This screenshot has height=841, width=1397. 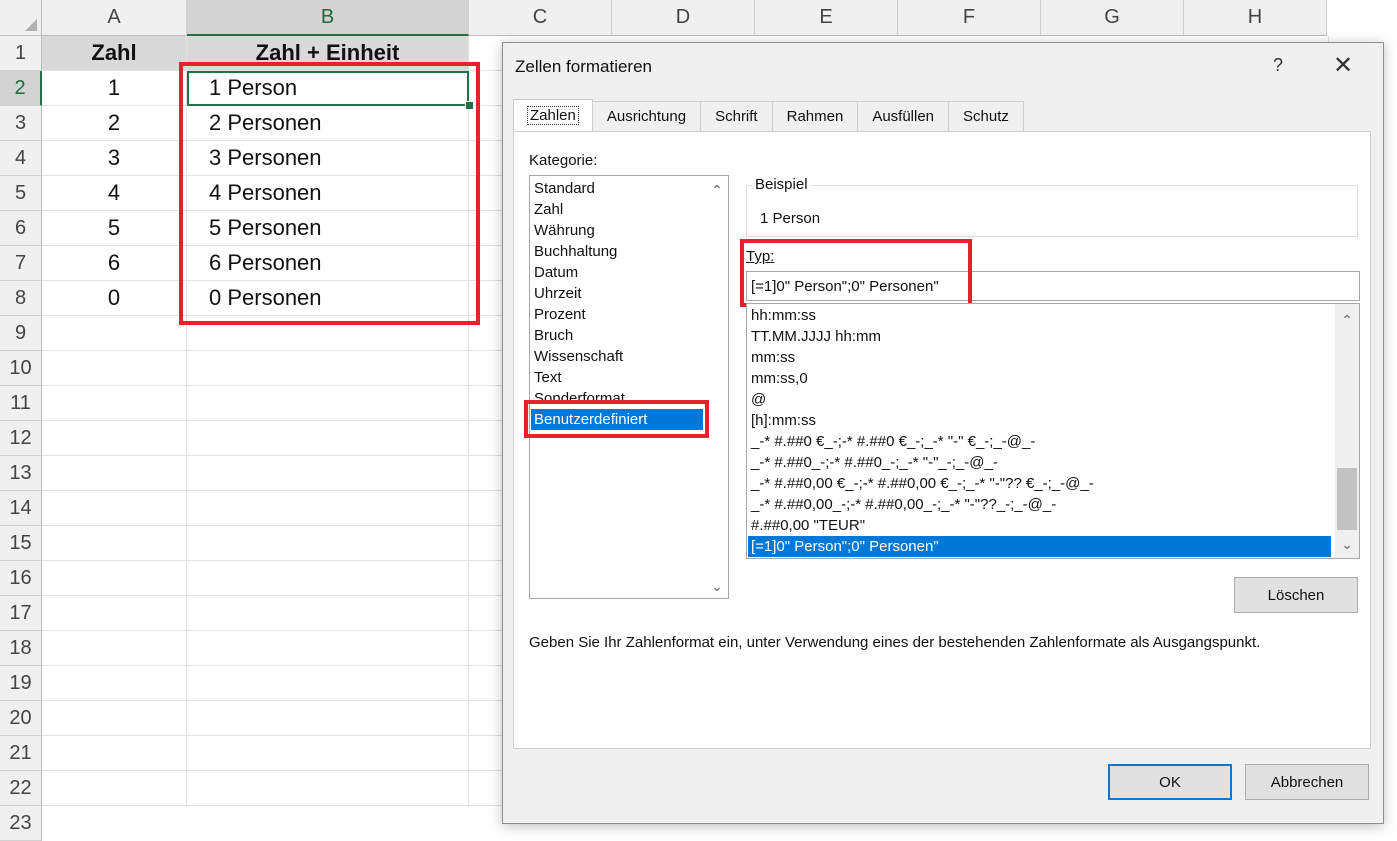 What do you see at coordinates (328, 298) in the screenshot?
I see `cell-b8: 0 Personen` at bounding box center [328, 298].